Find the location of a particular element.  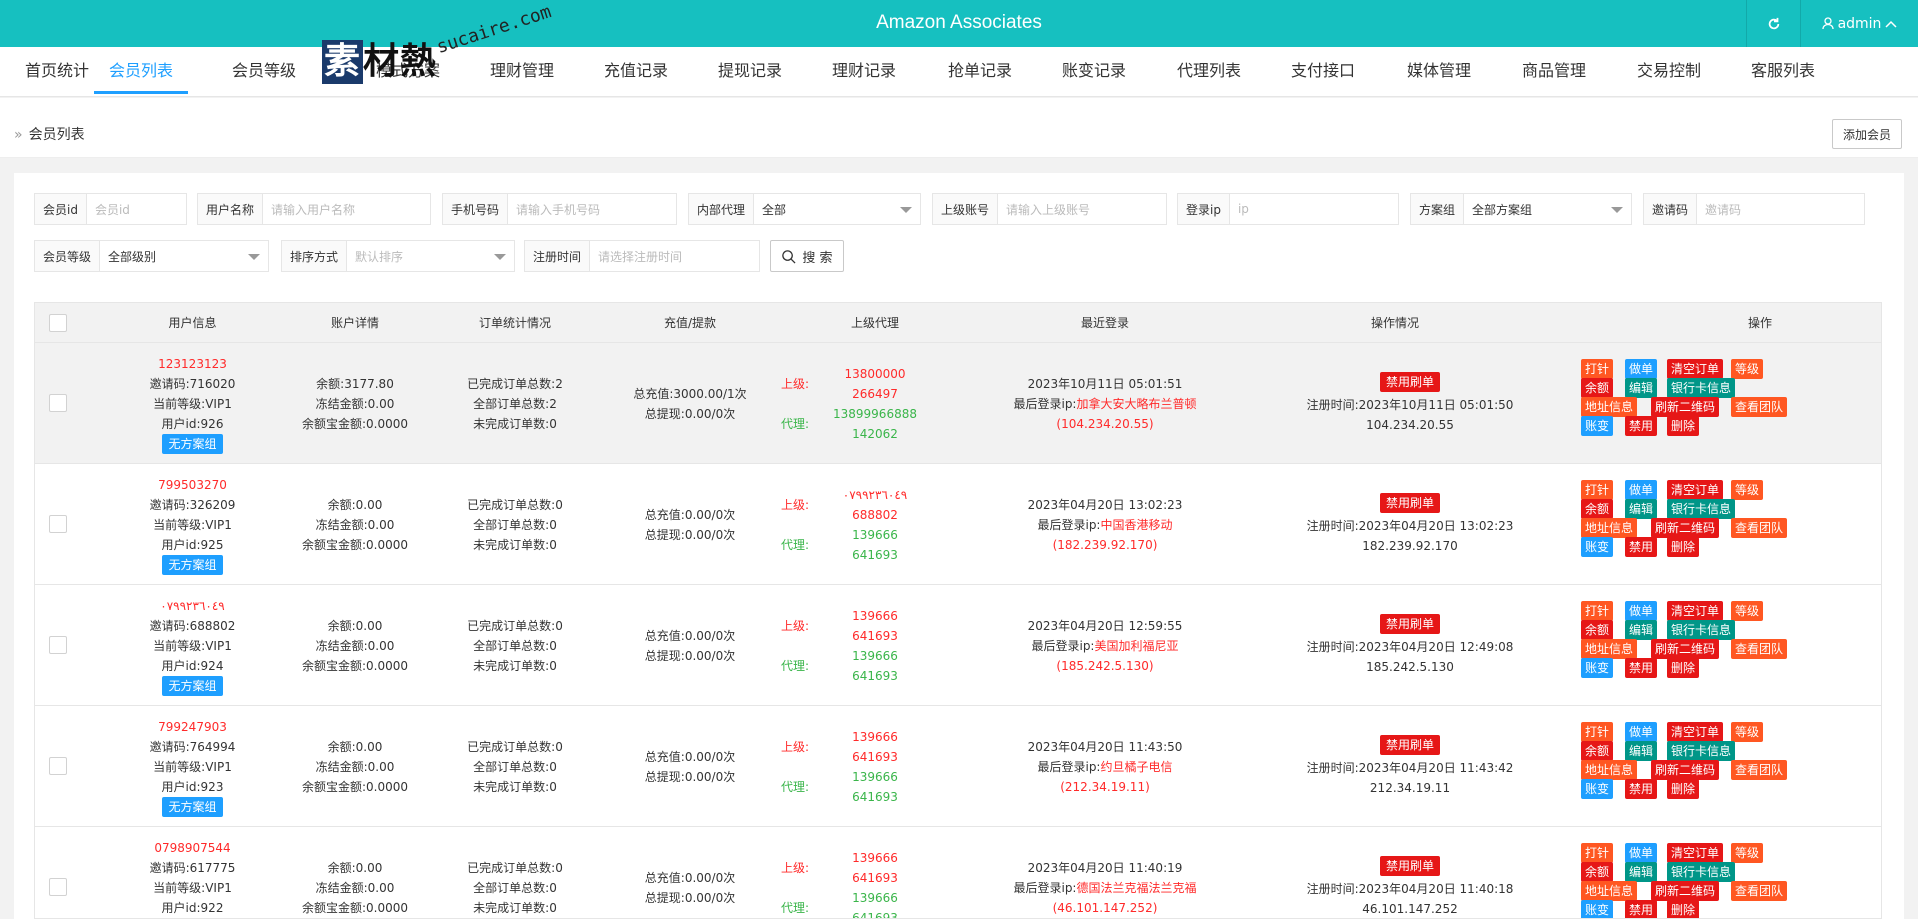

nav-item: 客服列表 is located at coordinates (1783, 72).